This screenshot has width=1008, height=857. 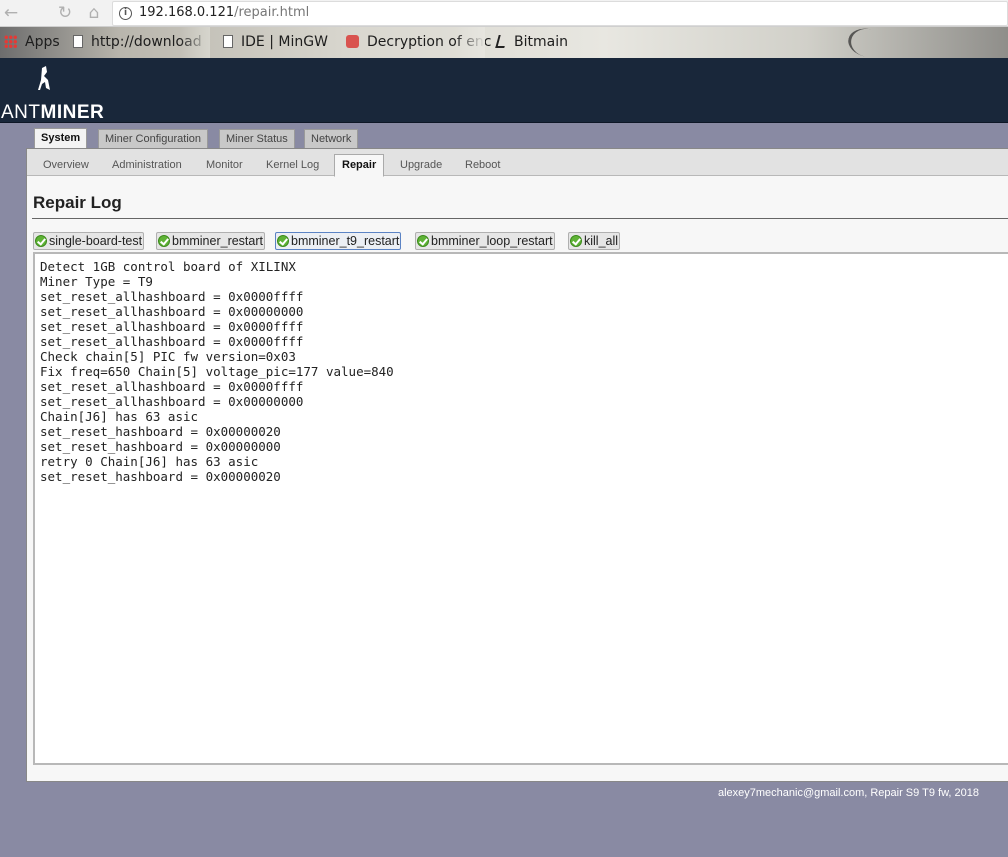 What do you see at coordinates (44, 78) in the screenshot?
I see `antminer-logo-icon` at bounding box center [44, 78].